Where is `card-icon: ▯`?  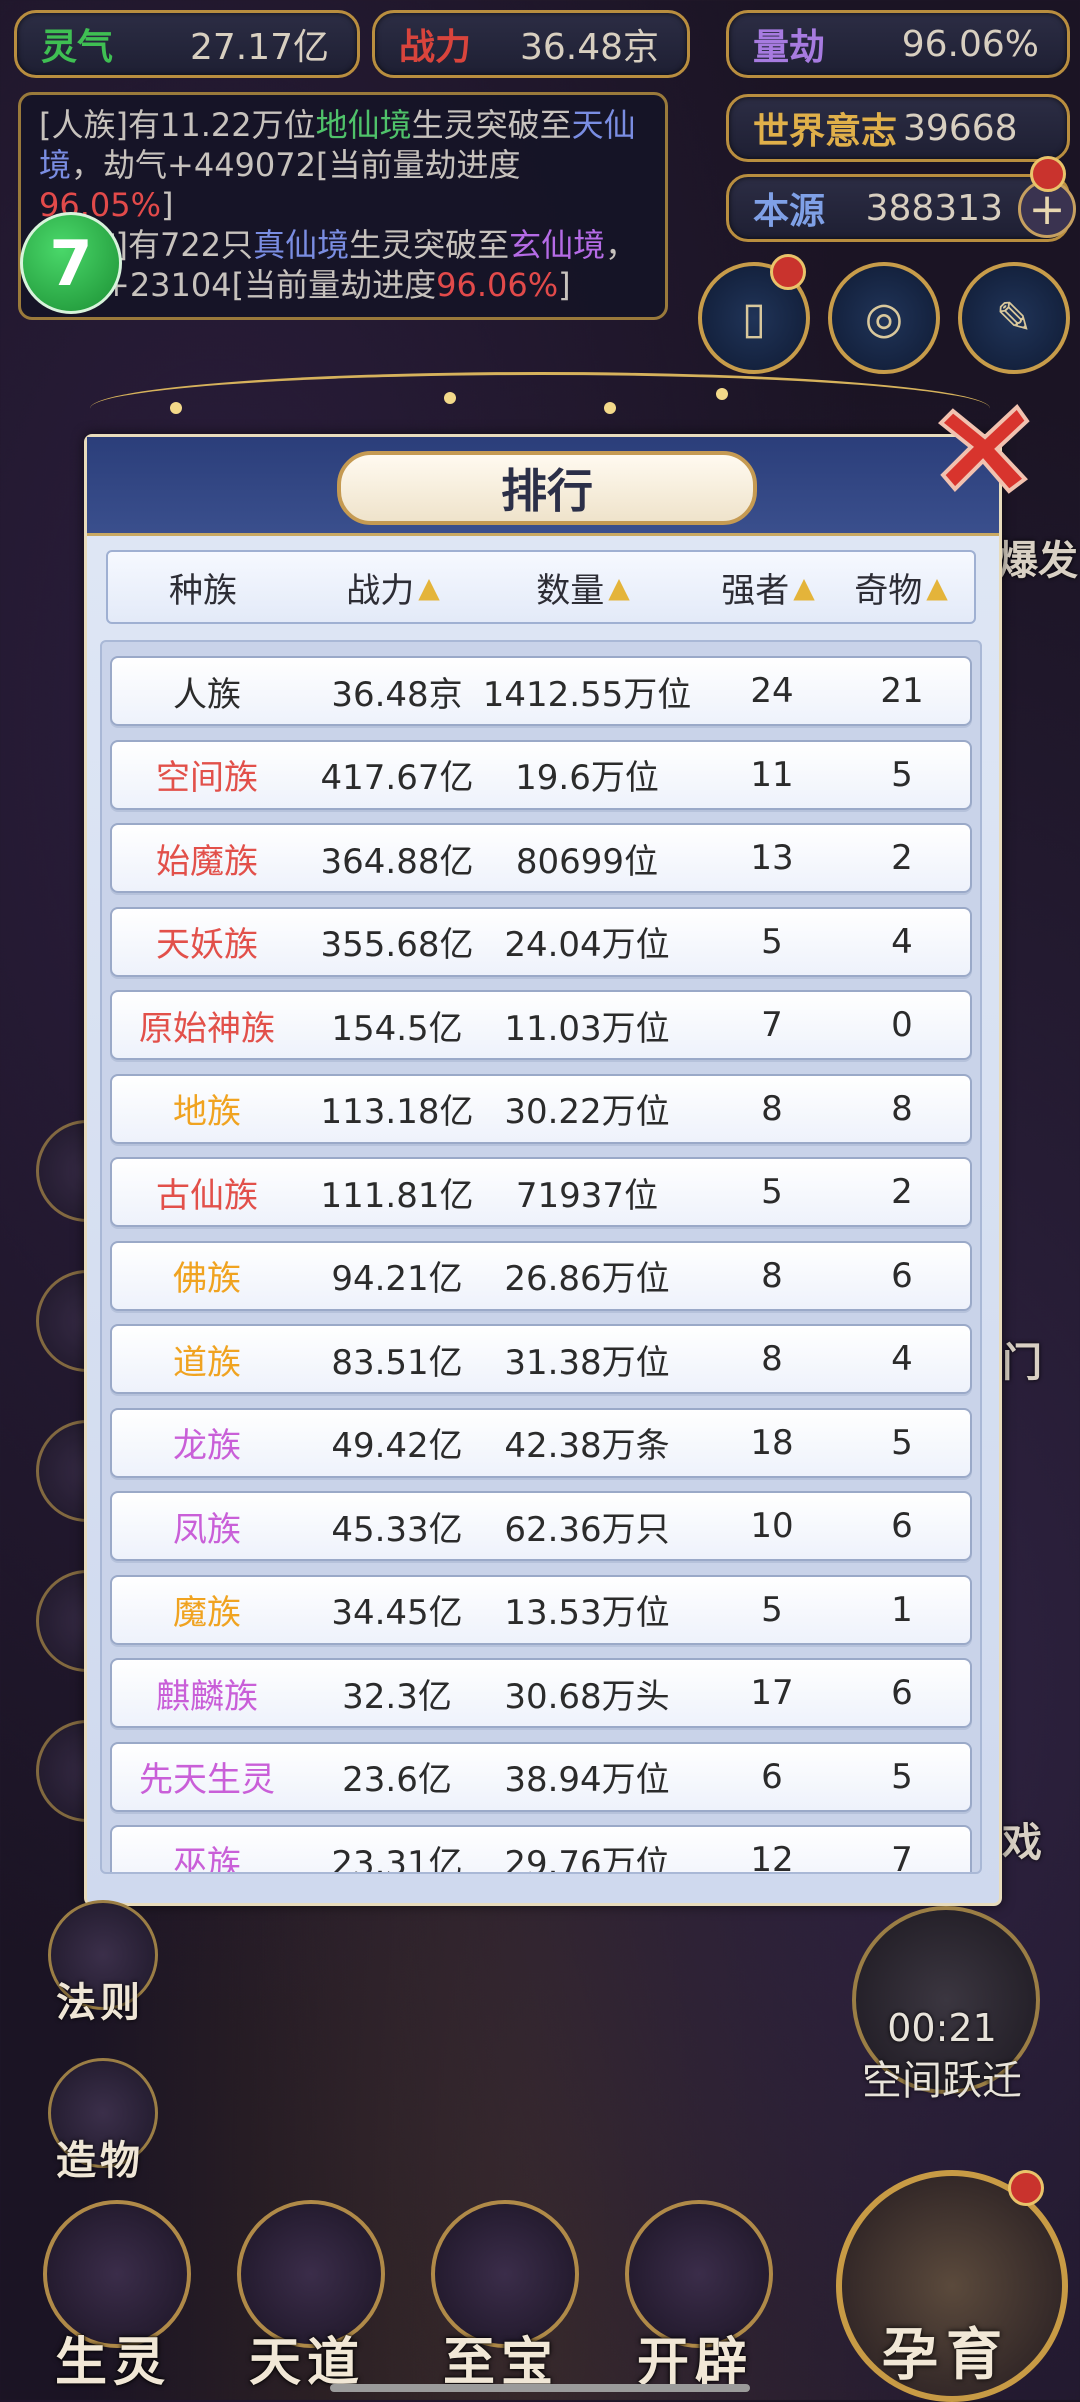
card-icon: ▯ is located at coordinates (754, 318).